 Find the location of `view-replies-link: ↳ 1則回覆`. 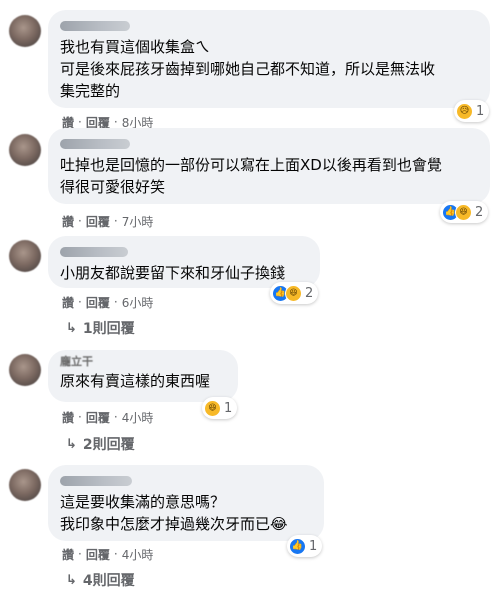

view-replies-link: ↳ 1則回覆 is located at coordinates (100, 328).